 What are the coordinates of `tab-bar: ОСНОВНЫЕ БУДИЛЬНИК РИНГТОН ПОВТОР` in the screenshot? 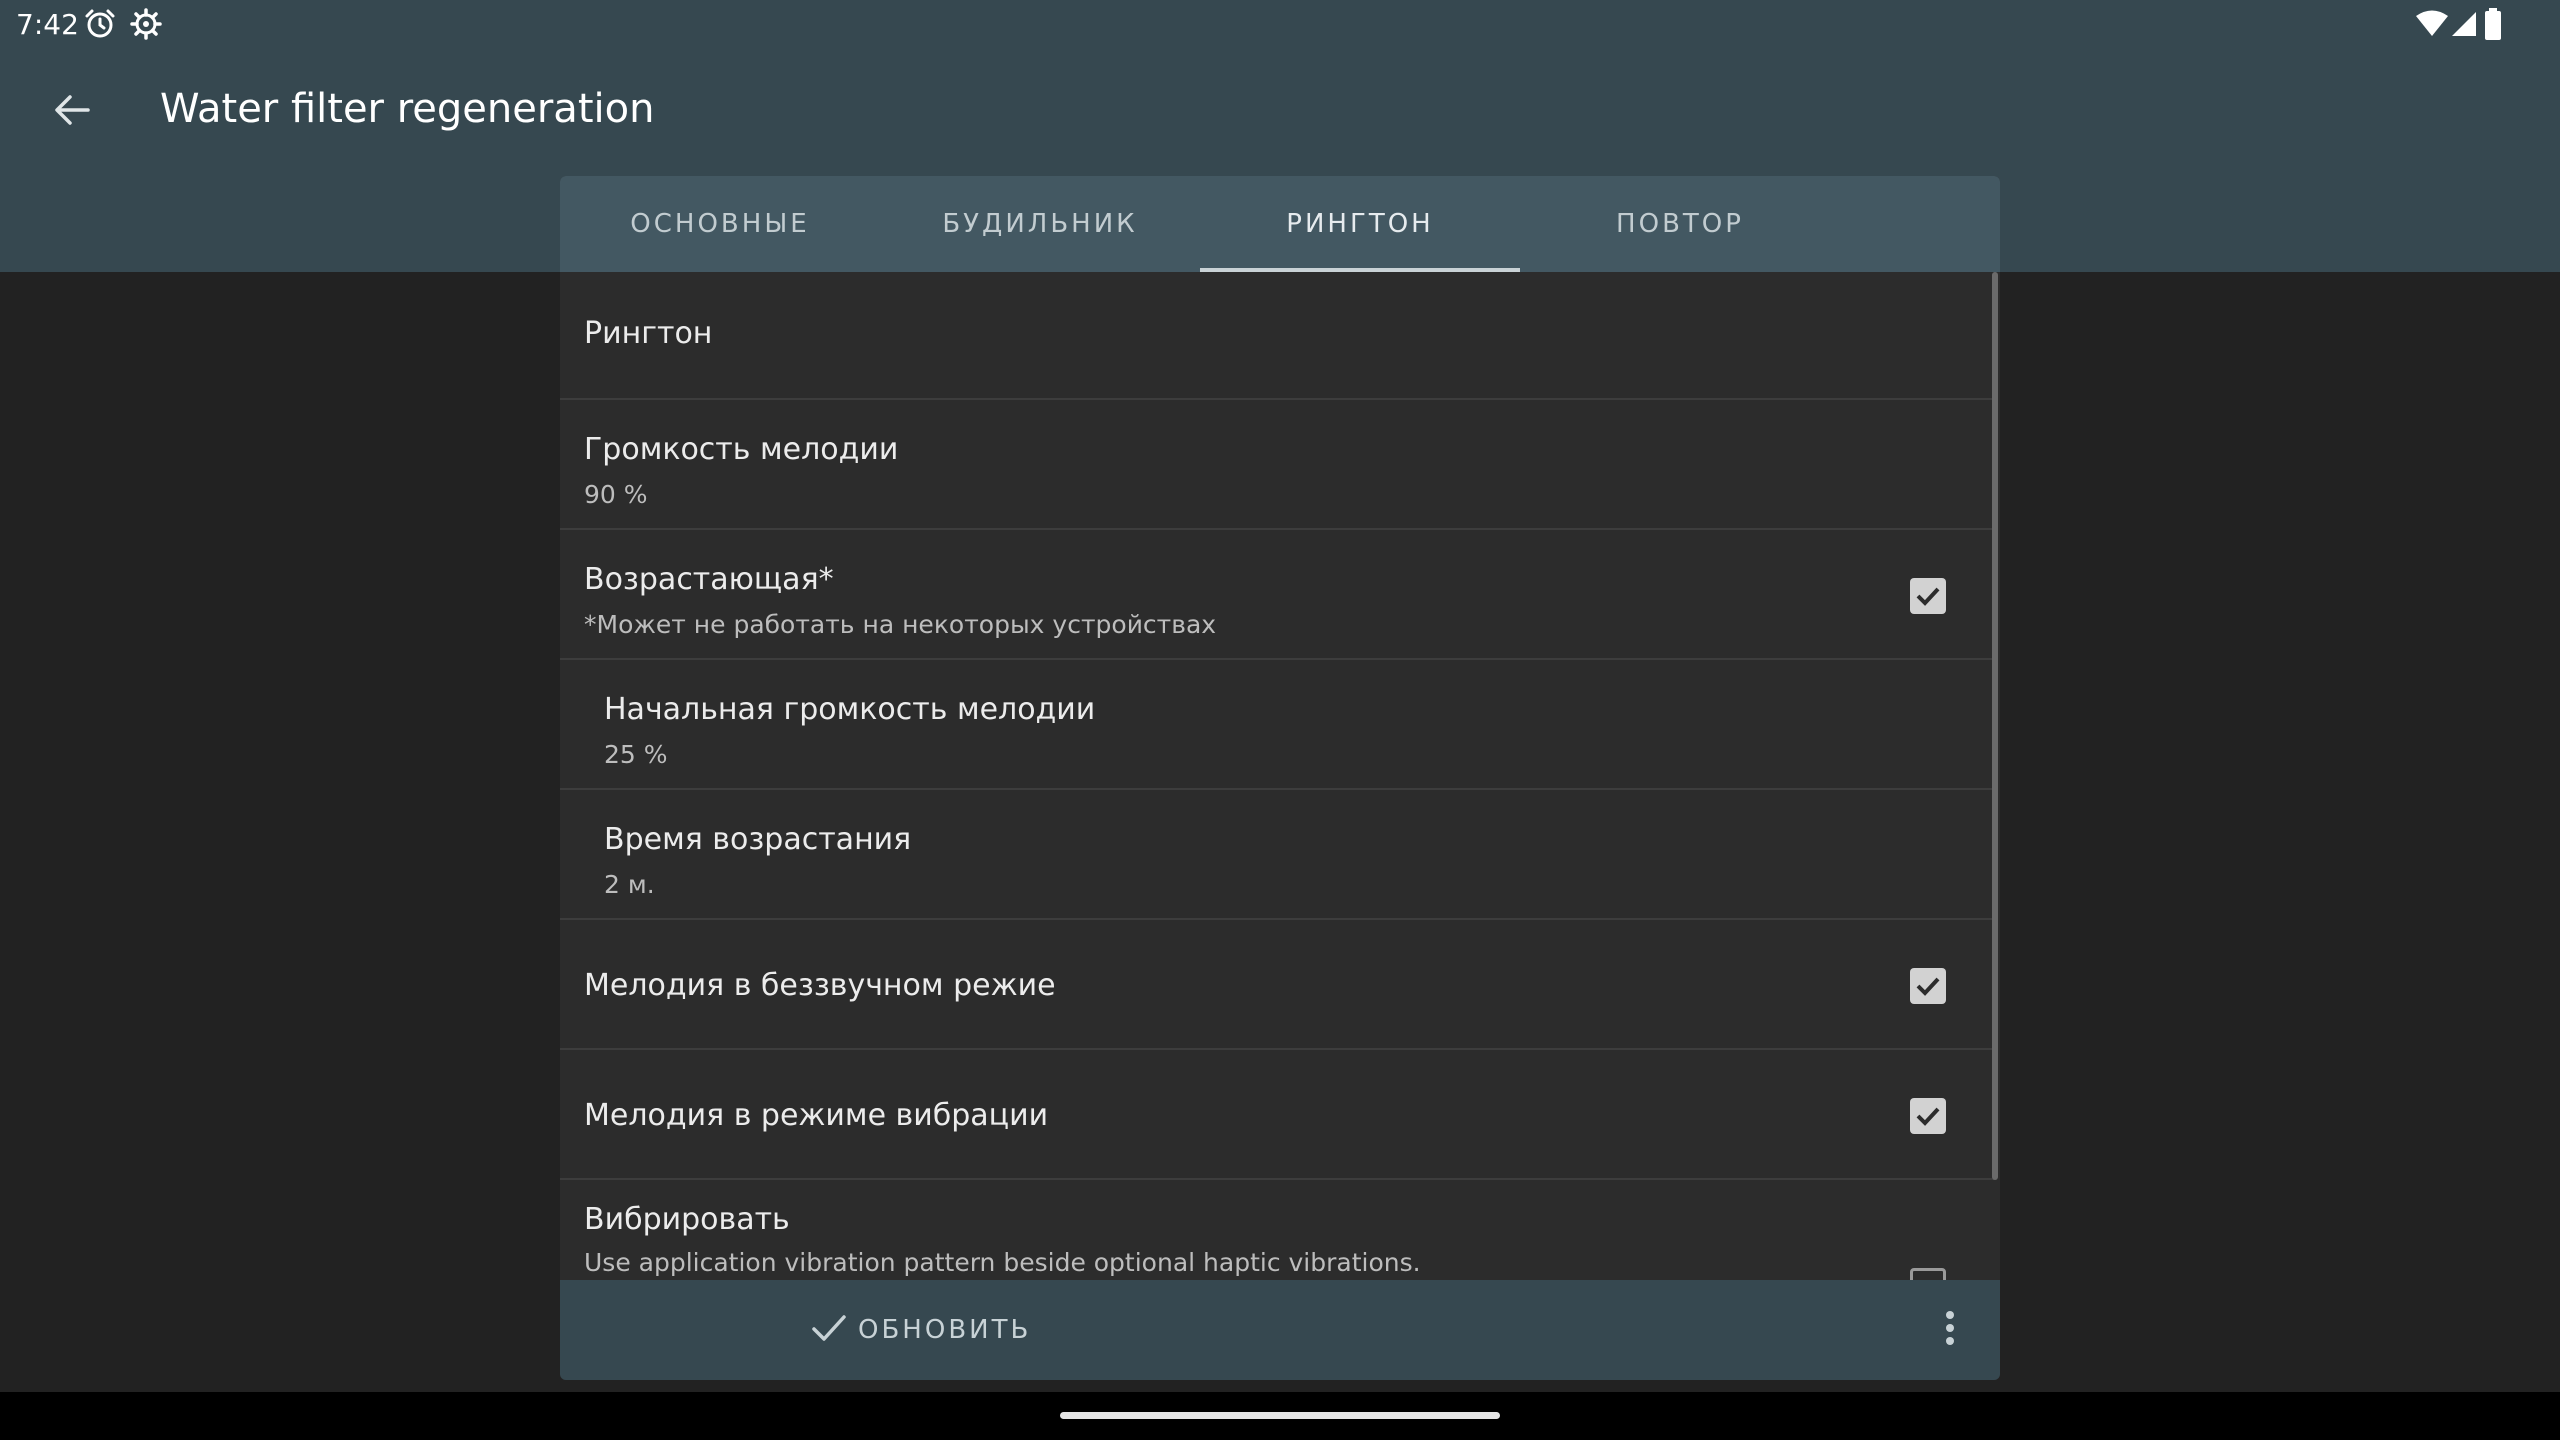 It's located at (1280, 224).